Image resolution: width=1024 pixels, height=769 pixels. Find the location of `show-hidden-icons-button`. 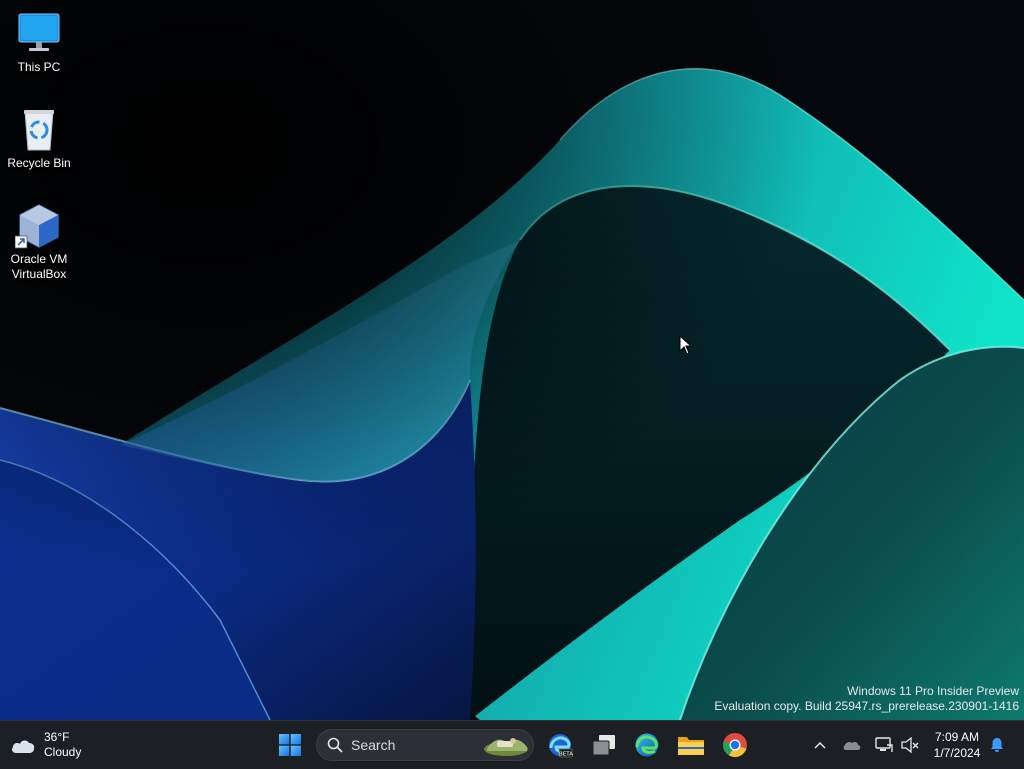

show-hidden-icons-button is located at coordinates (820, 745).